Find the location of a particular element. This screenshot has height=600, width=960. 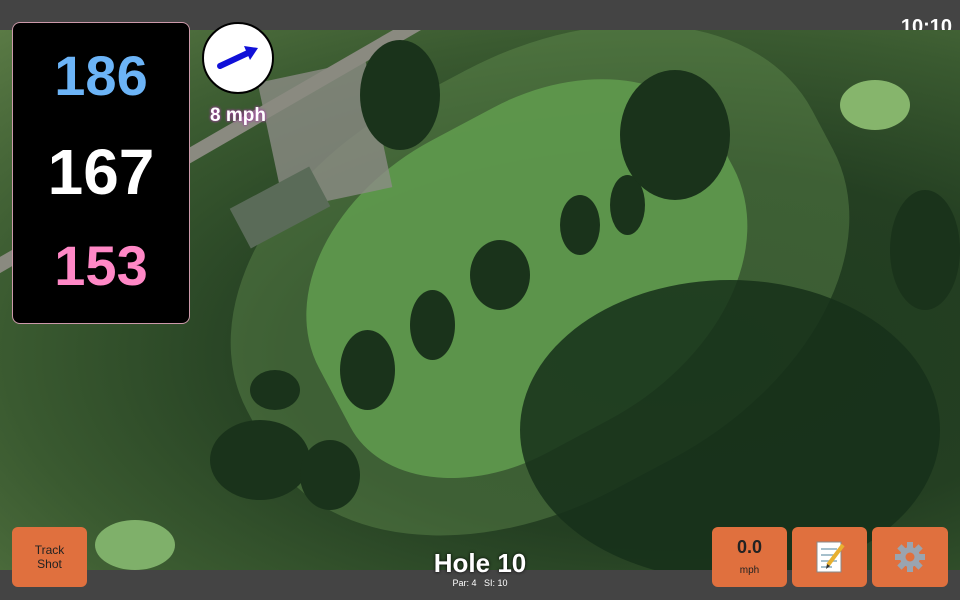

track-shot-label-line1: Track is located at coordinates (49, 550).